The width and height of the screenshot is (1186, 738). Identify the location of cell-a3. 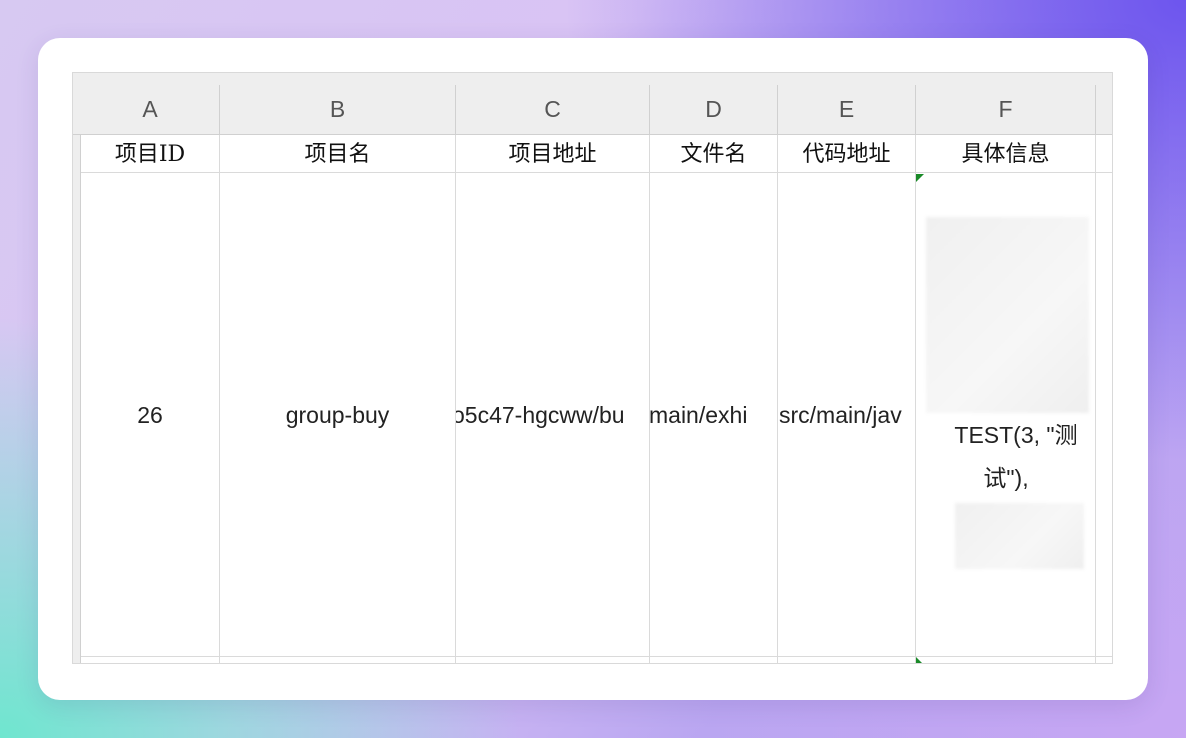
(150, 660).